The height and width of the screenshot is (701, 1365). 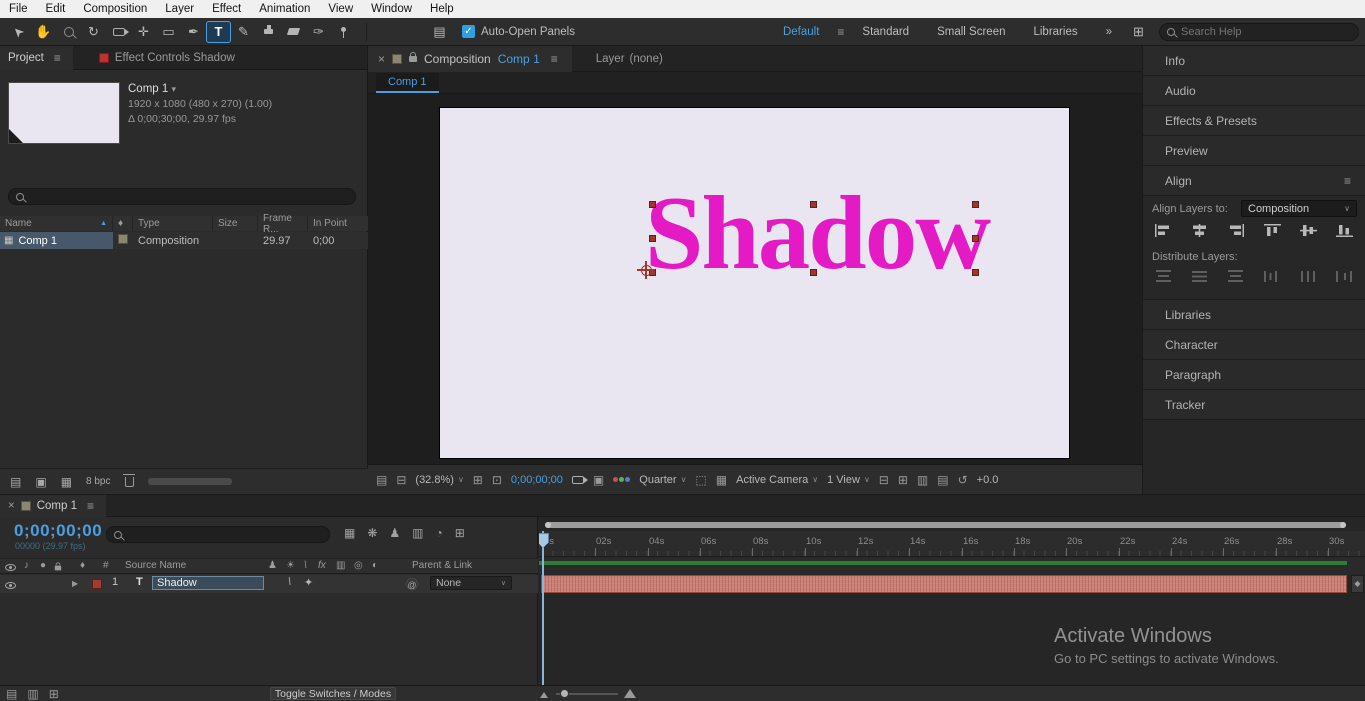 I want to click on tab-layer: Layer (none), so click(x=629, y=59).